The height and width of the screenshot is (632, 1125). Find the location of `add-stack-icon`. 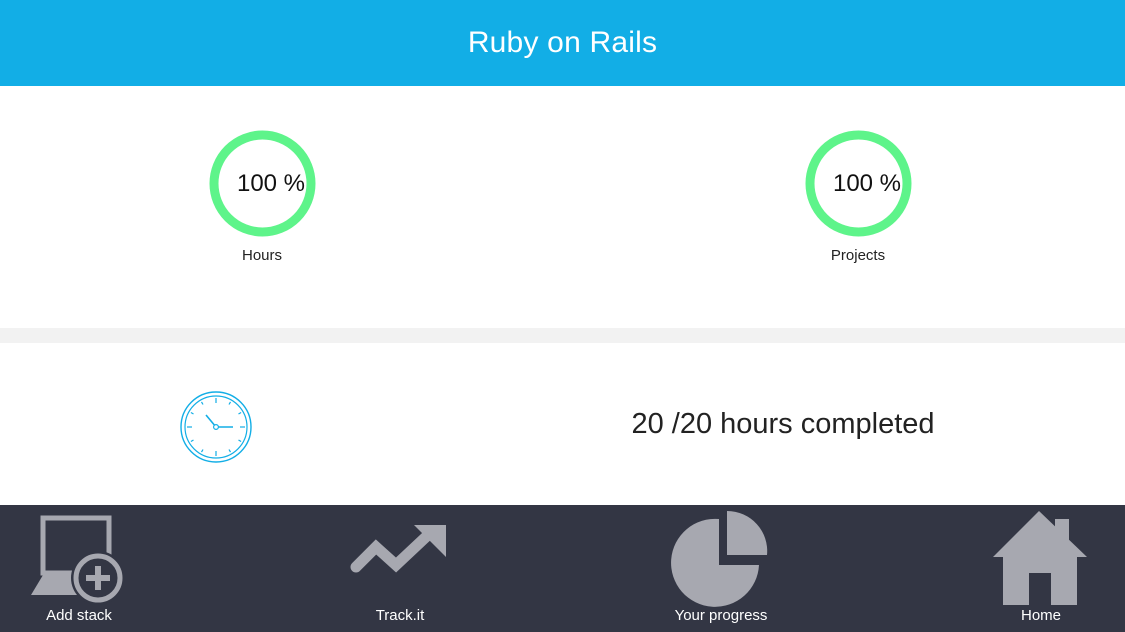

add-stack-icon is located at coordinates (78, 560).